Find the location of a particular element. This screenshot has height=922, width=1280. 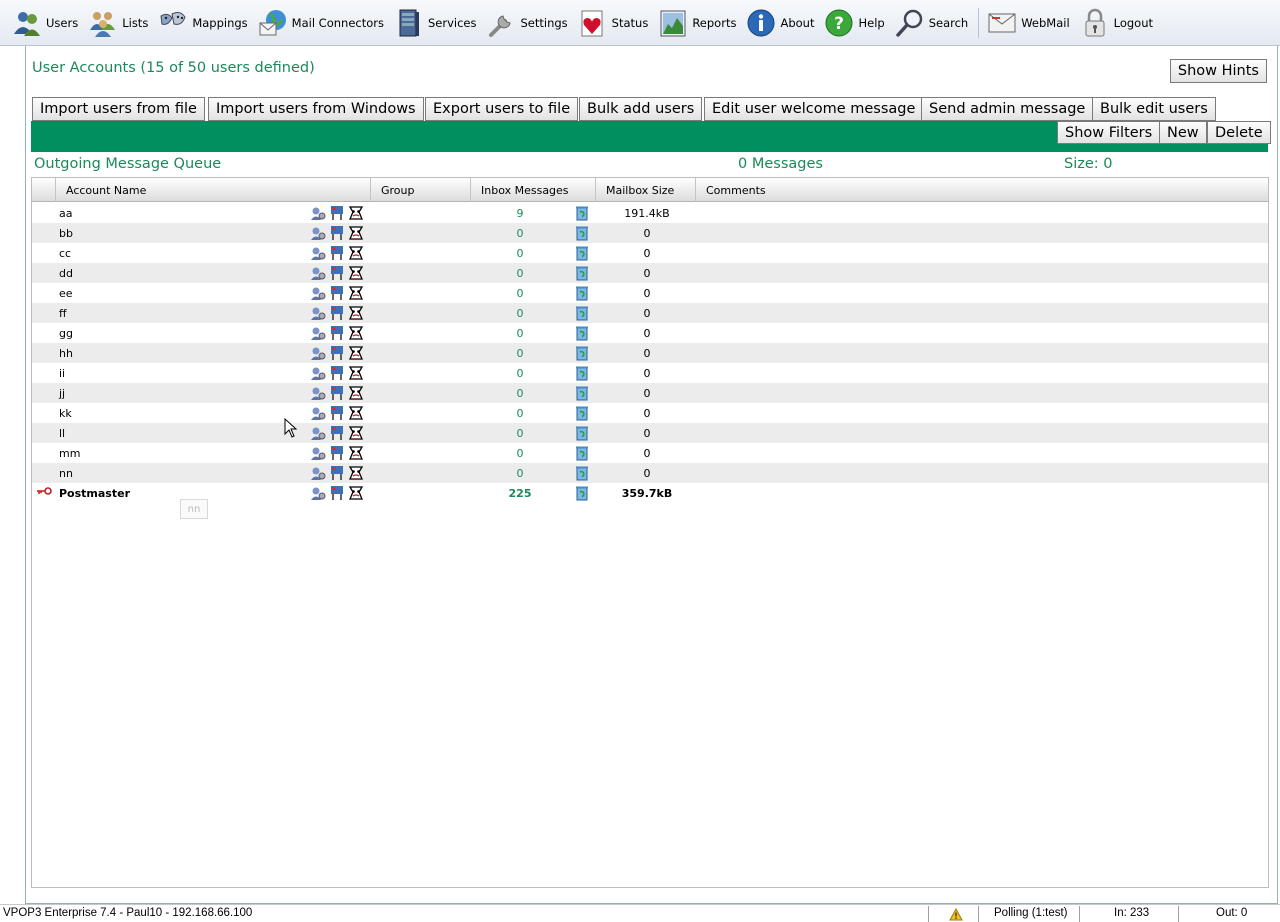

toolbar-users: Users is located at coordinates (46, 23).